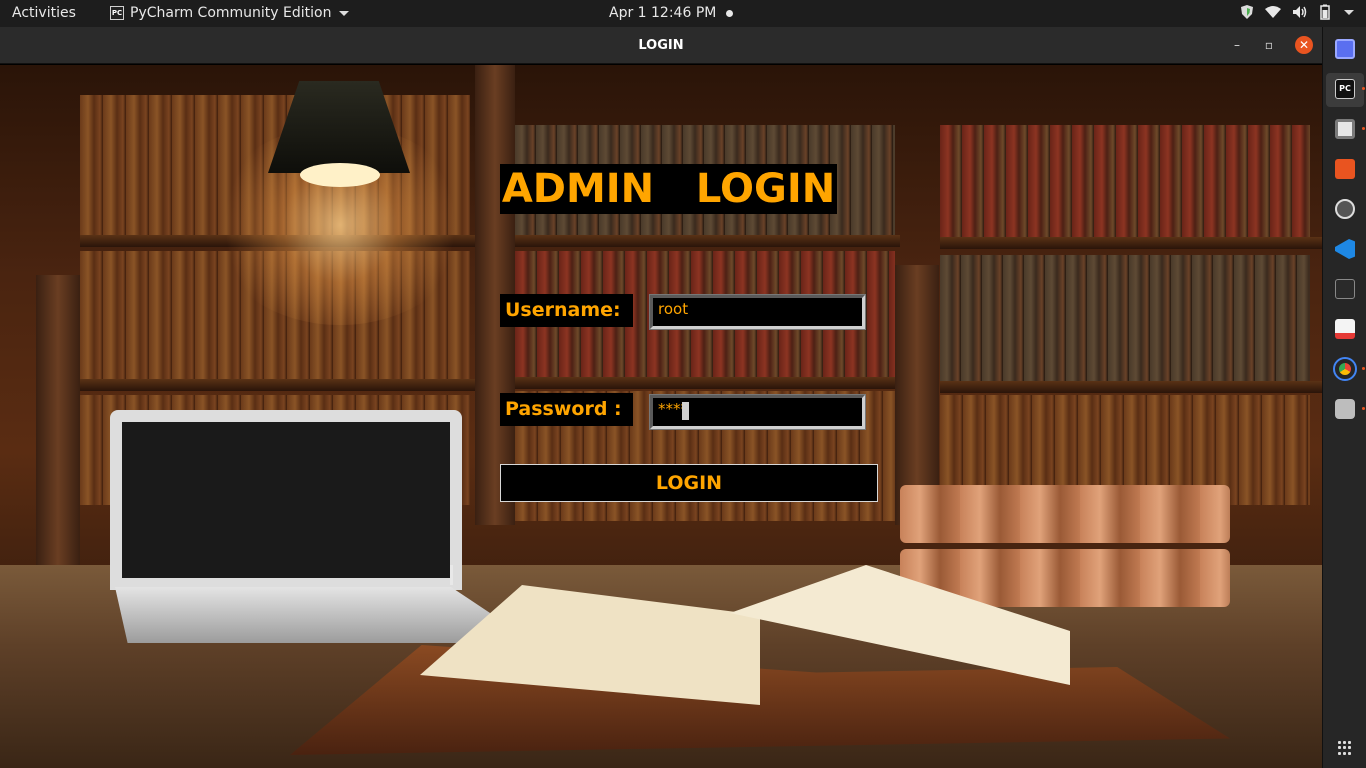  What do you see at coordinates (344, 13) in the screenshot?
I see `chevron-down-icon` at bounding box center [344, 13].